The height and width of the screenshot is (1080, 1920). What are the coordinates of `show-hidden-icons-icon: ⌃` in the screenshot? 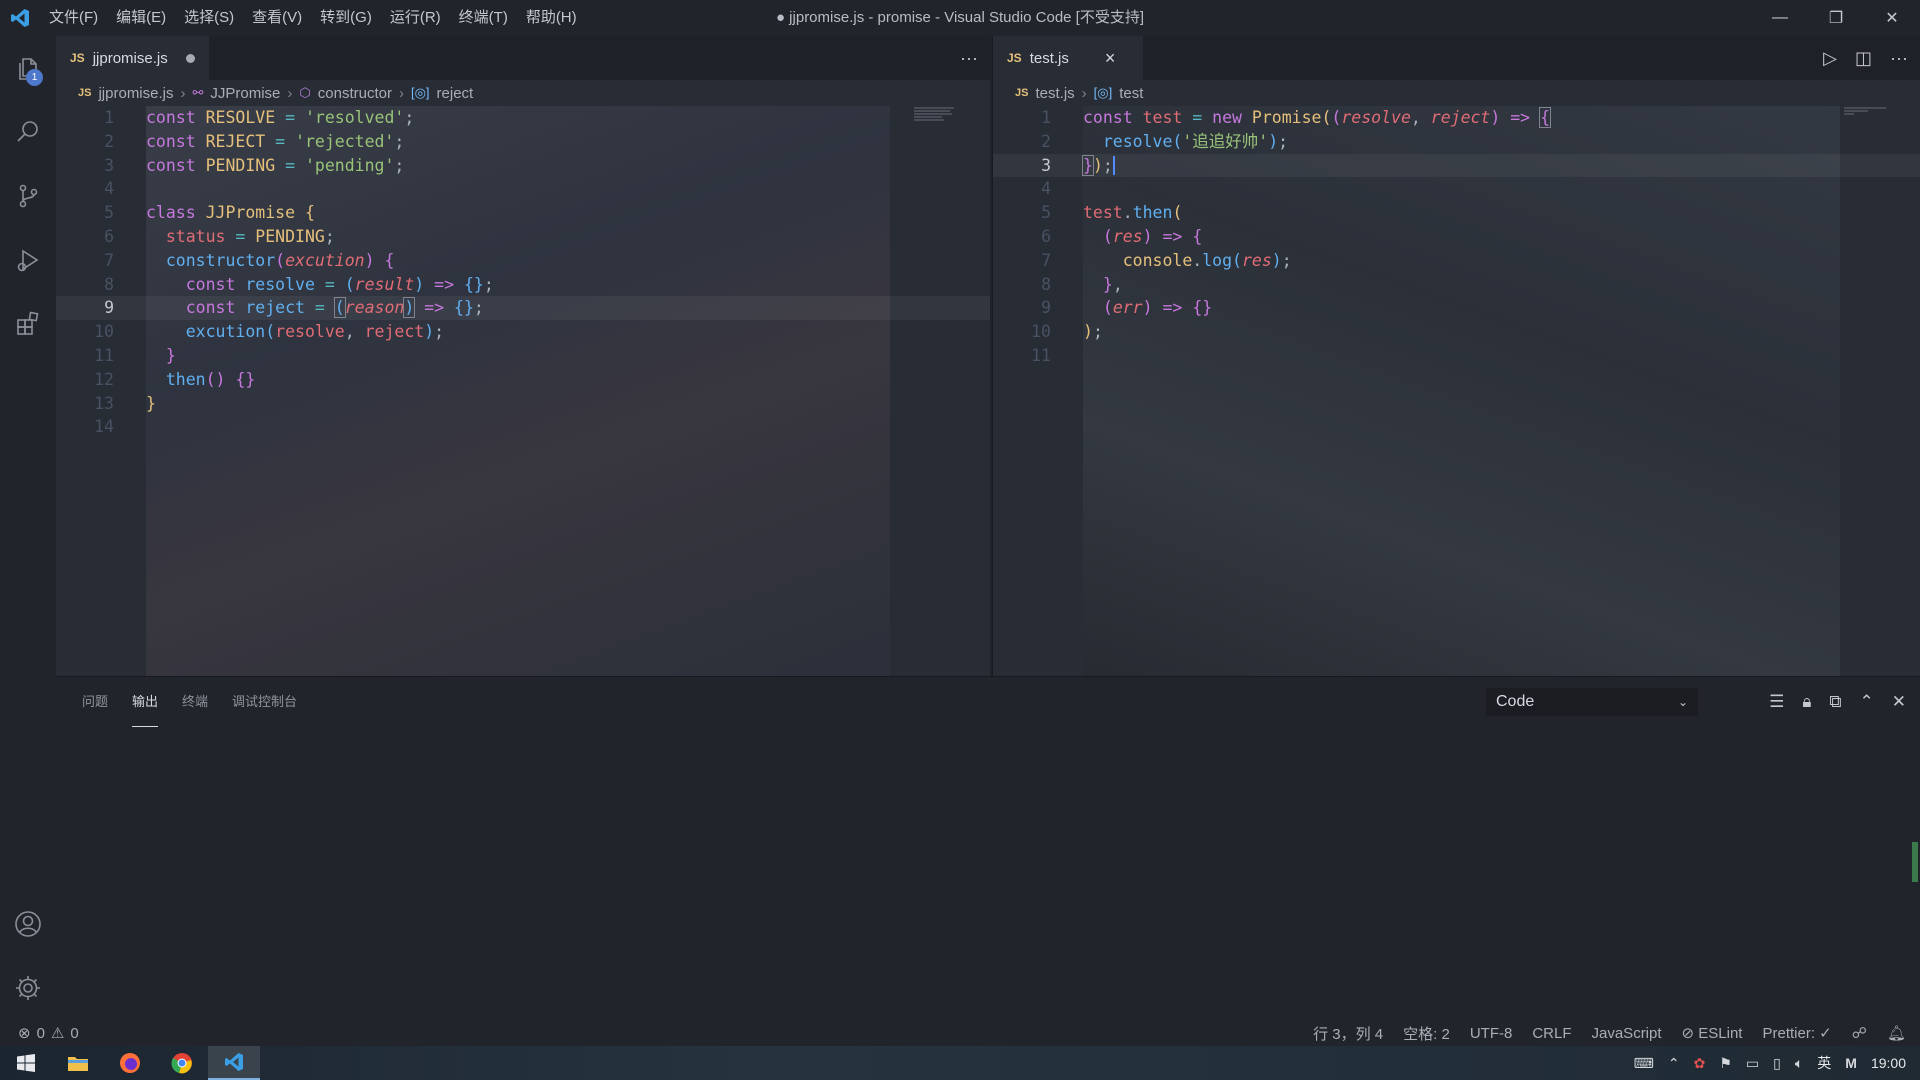 It's located at (1674, 1063).